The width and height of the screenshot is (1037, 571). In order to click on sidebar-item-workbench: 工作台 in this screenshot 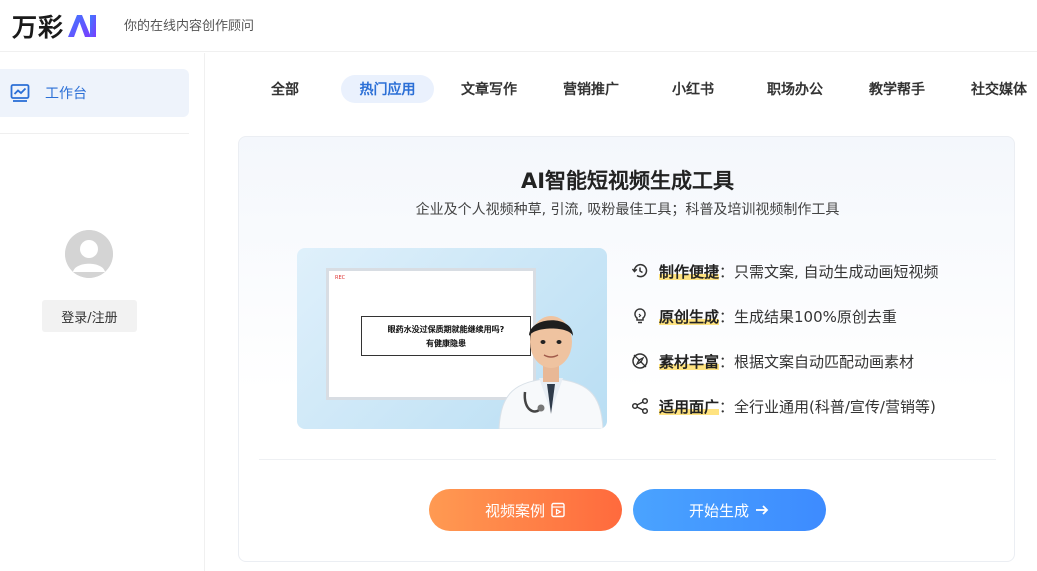, I will do `click(94, 93)`.